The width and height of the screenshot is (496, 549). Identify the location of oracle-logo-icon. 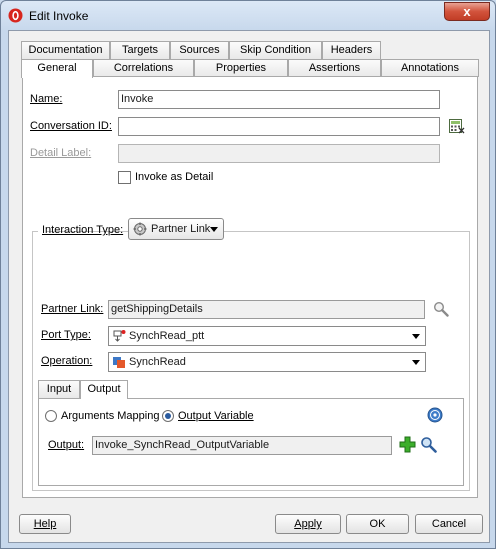
(15, 15).